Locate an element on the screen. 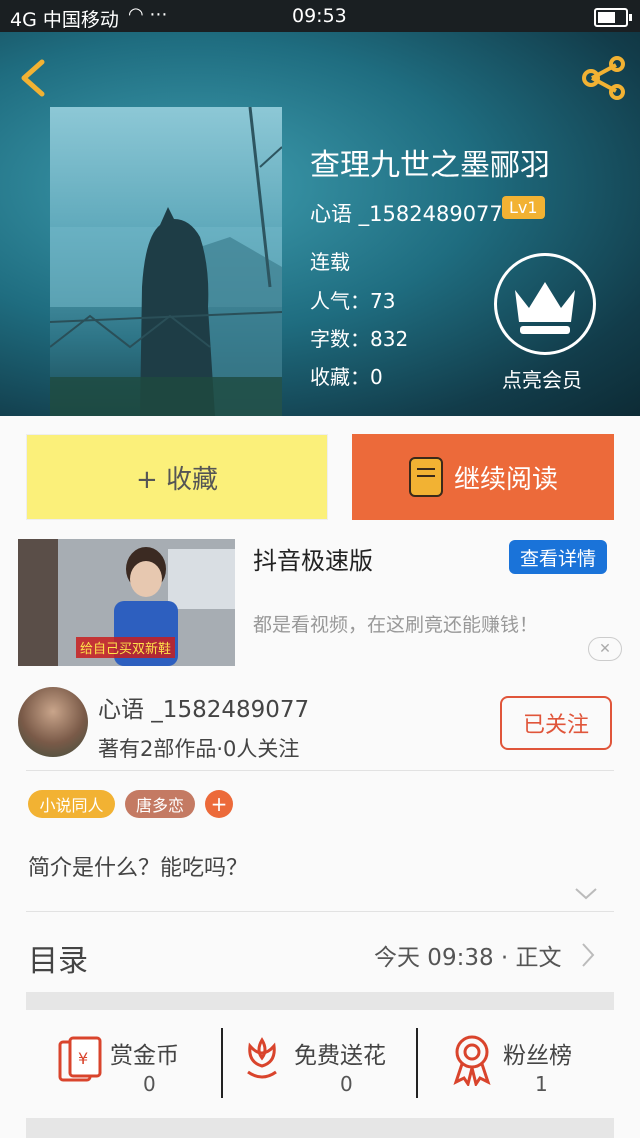 This screenshot has width=640, height=1138. ad-description: 都是看视频，在这刷竟还能赚钱！ is located at coordinates (396, 625).